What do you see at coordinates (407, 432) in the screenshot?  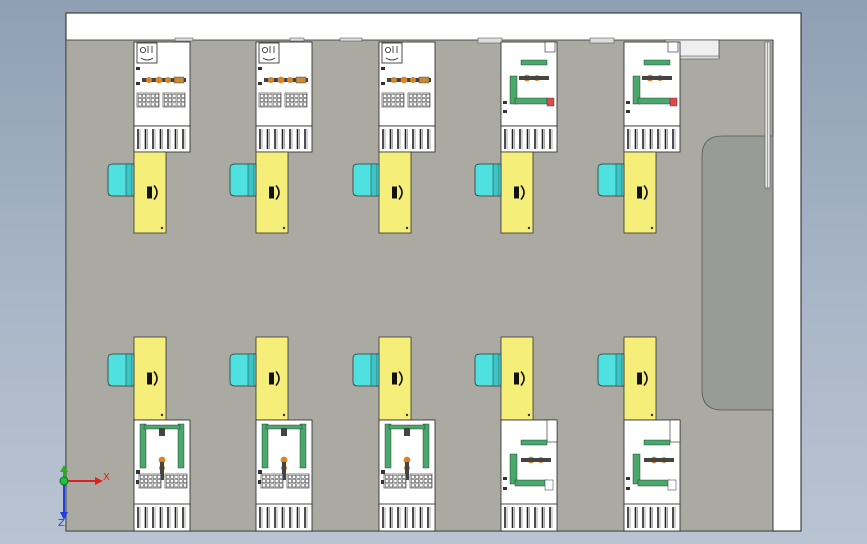 I see `gantry-carriage` at bounding box center [407, 432].